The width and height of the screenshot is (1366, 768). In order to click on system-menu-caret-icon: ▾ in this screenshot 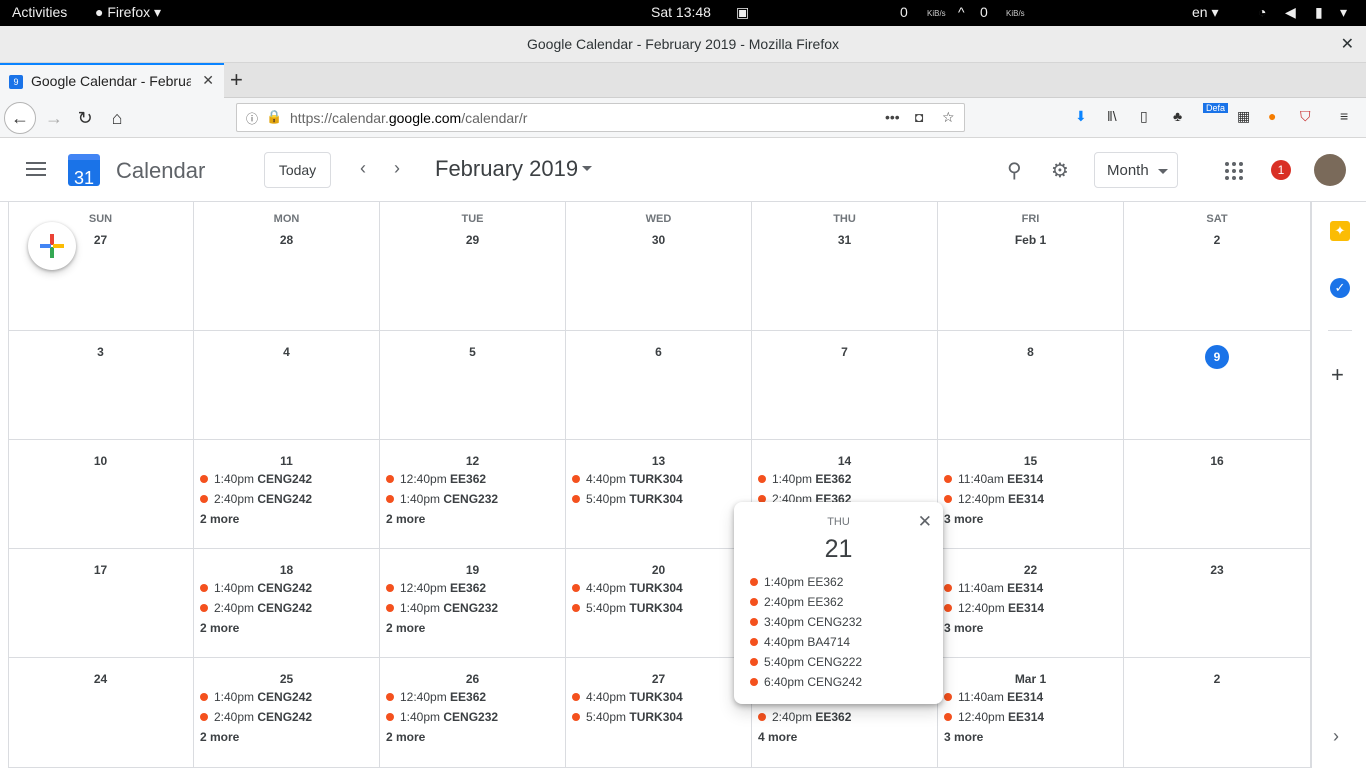, I will do `click(1343, 12)`.